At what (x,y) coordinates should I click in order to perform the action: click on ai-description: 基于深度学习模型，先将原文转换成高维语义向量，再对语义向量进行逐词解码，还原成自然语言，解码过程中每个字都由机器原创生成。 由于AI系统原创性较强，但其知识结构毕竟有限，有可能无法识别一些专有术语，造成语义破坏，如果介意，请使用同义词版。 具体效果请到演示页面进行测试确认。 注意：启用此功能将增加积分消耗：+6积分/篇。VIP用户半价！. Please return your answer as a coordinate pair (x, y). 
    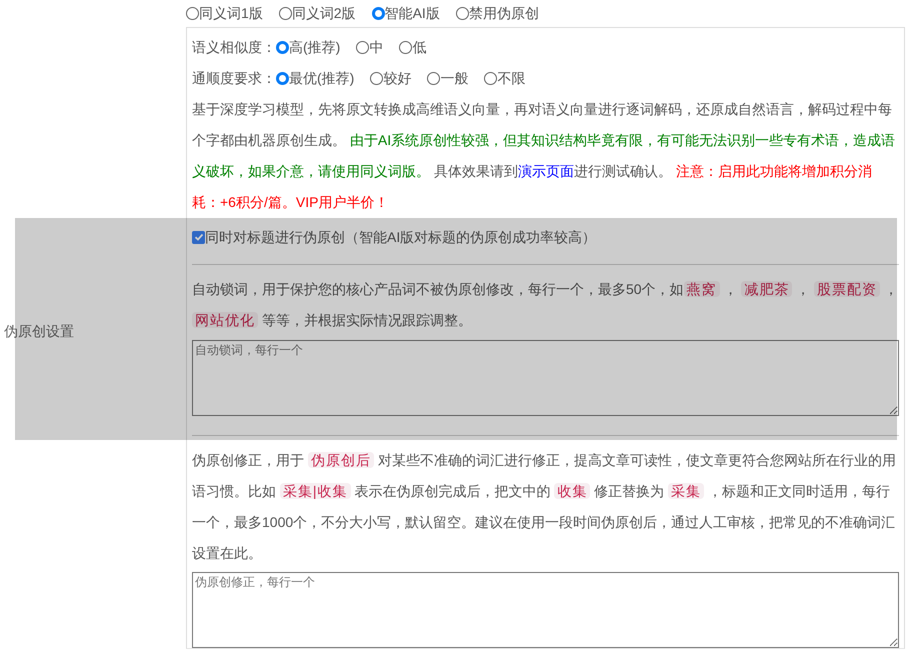
    Looking at the image, I should click on (544, 156).